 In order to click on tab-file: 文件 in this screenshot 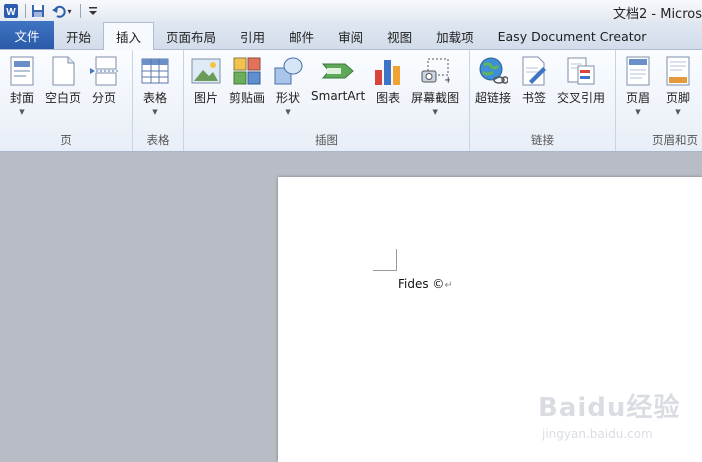, I will do `click(27, 35)`.